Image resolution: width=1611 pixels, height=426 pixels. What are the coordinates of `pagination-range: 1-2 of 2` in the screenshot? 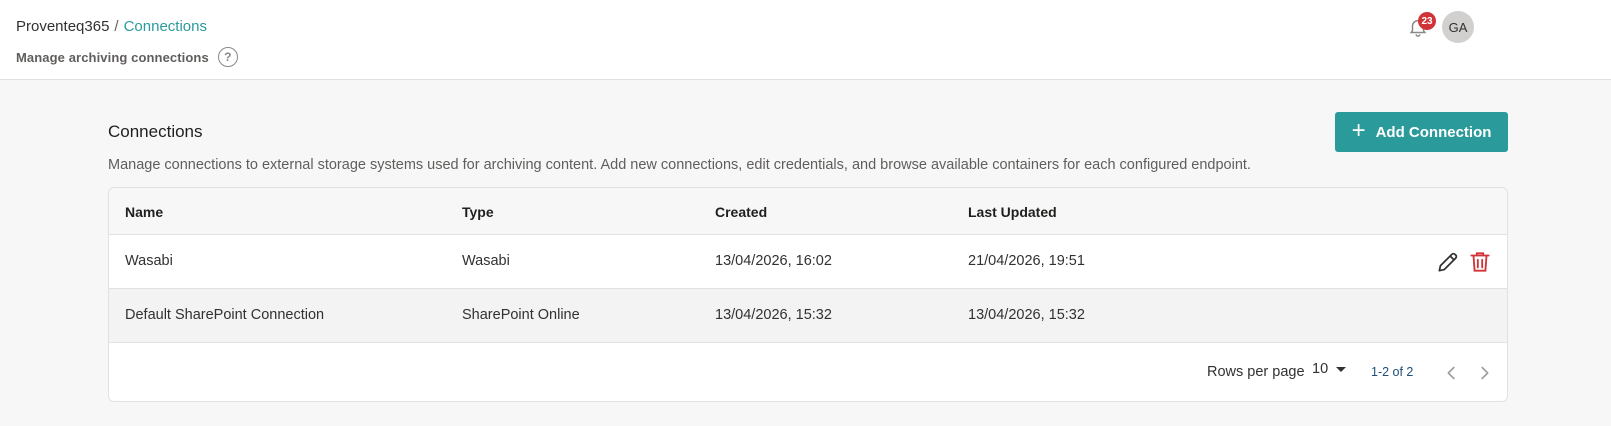 It's located at (1392, 372).